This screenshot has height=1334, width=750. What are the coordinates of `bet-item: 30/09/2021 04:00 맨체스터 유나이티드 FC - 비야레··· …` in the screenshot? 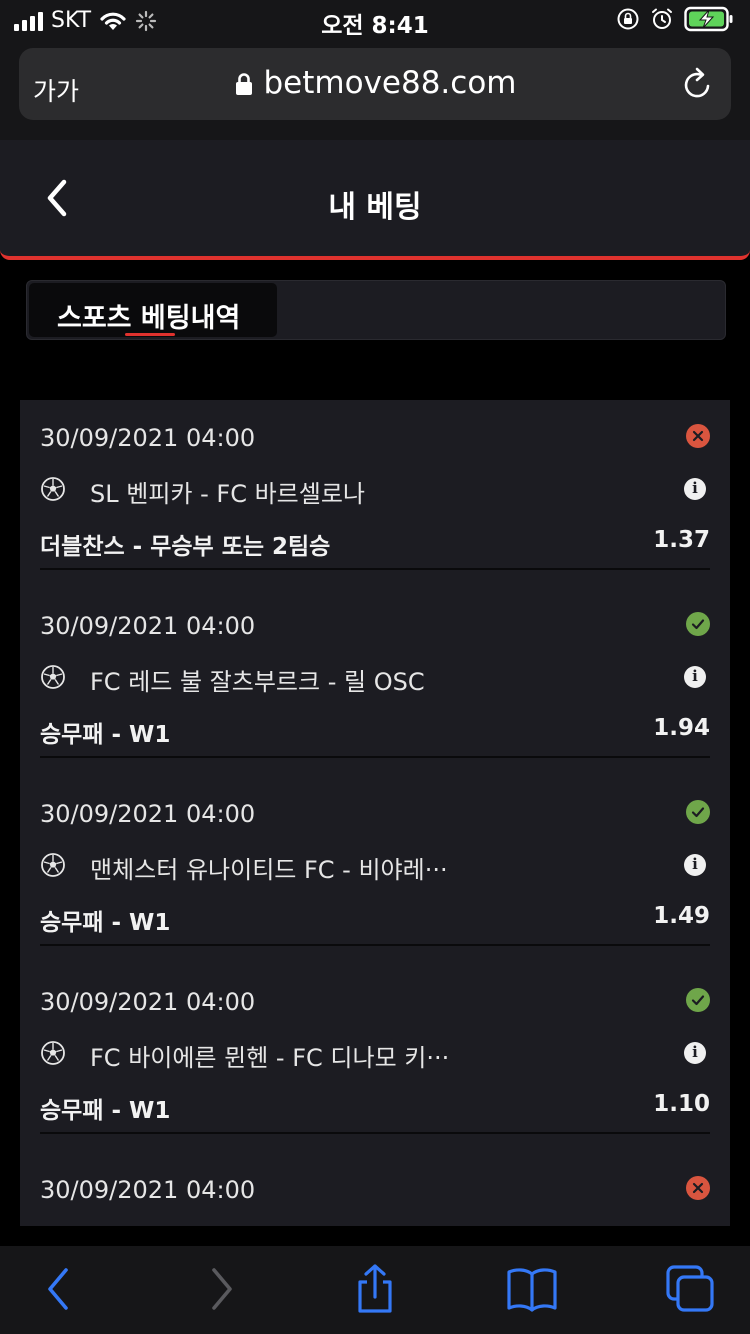 It's located at (375, 870).